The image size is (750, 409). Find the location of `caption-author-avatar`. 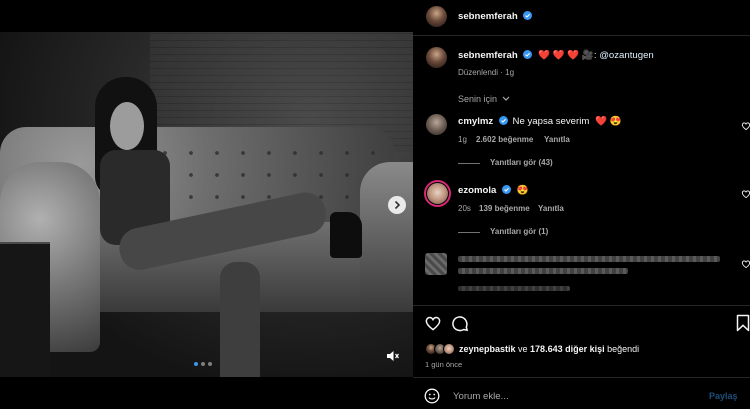

caption-author-avatar is located at coordinates (436, 57).